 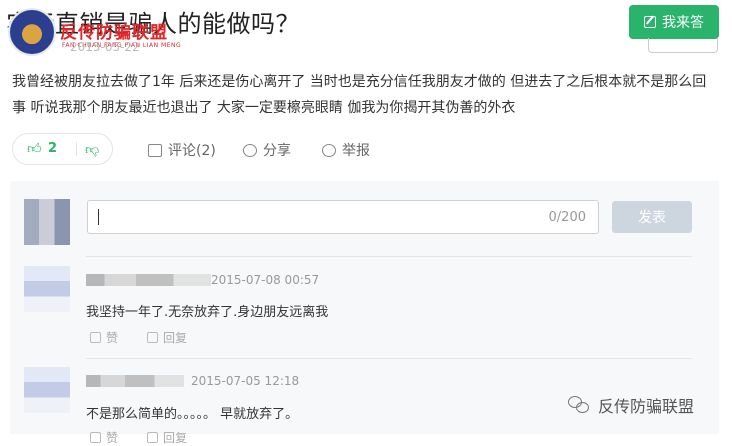 I want to click on header-dropdown, so click(x=683, y=45).